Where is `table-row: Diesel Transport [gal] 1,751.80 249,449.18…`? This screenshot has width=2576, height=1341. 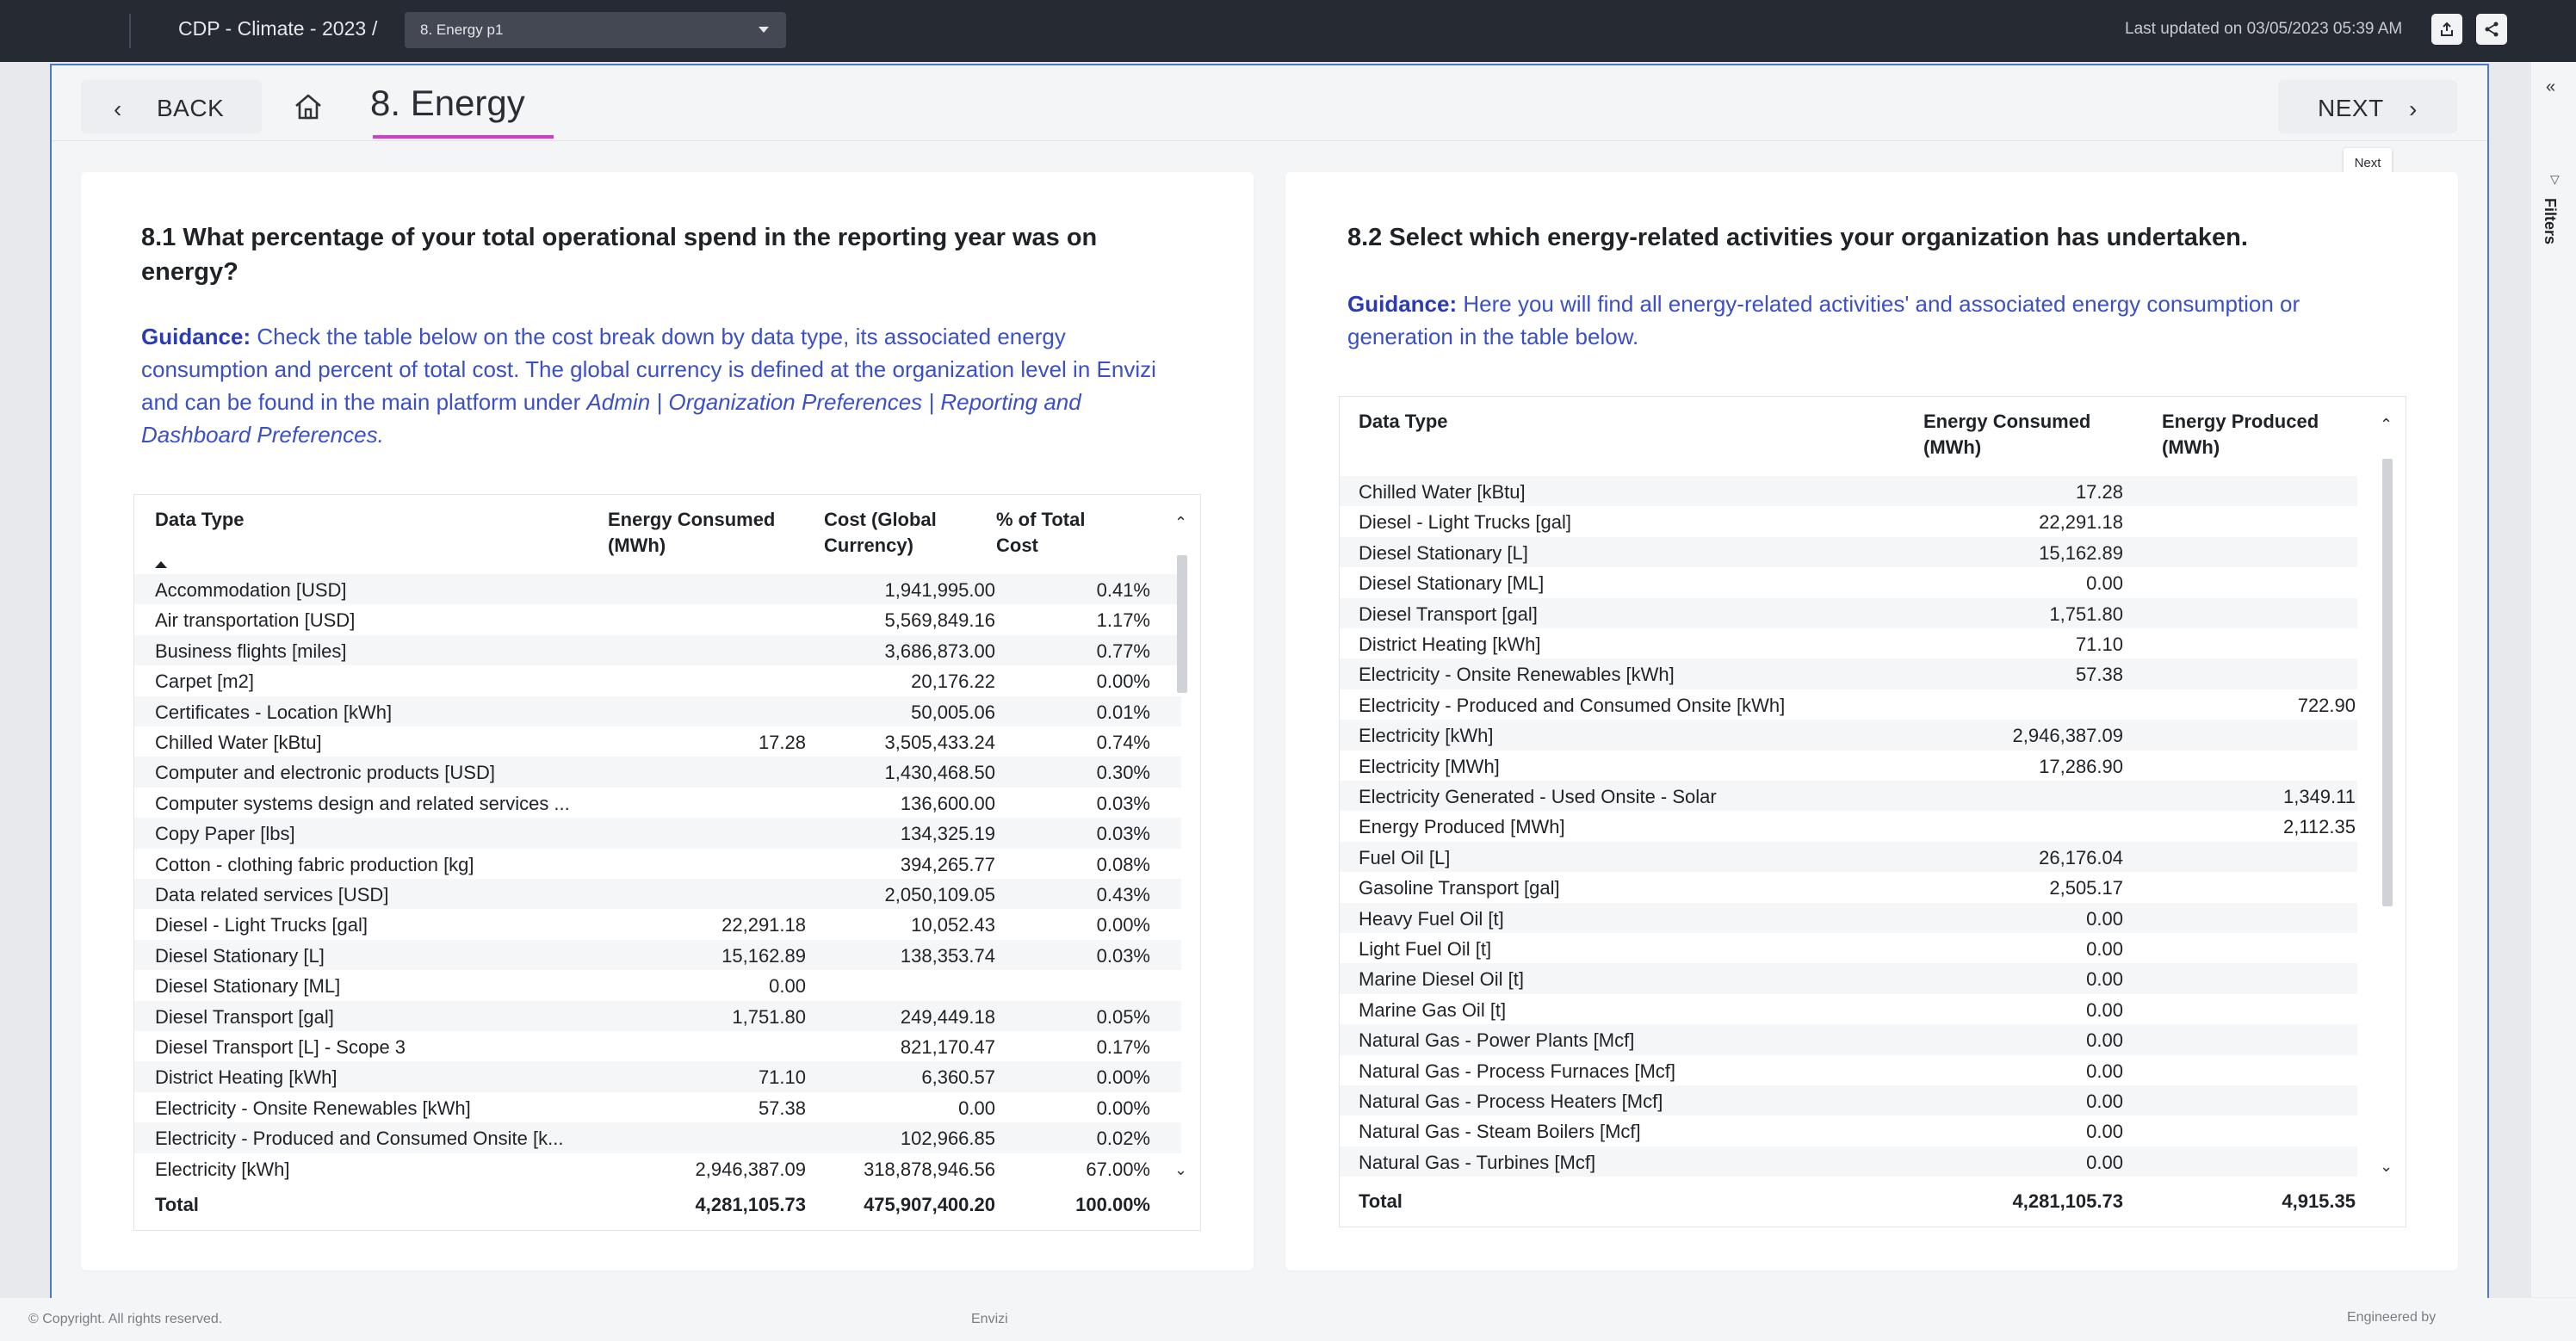 table-row: Diesel Transport [gal] 1,751.80 249,449.18… is located at coordinates (657, 1015).